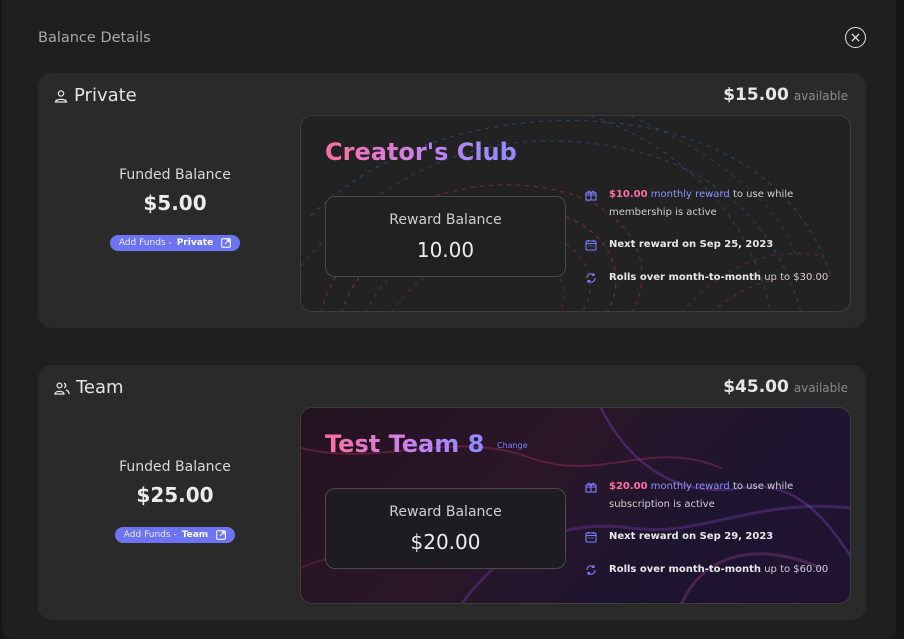  I want to click on perk-rollover: Rolls over month-to-month up to $30.00, so click(710, 278).